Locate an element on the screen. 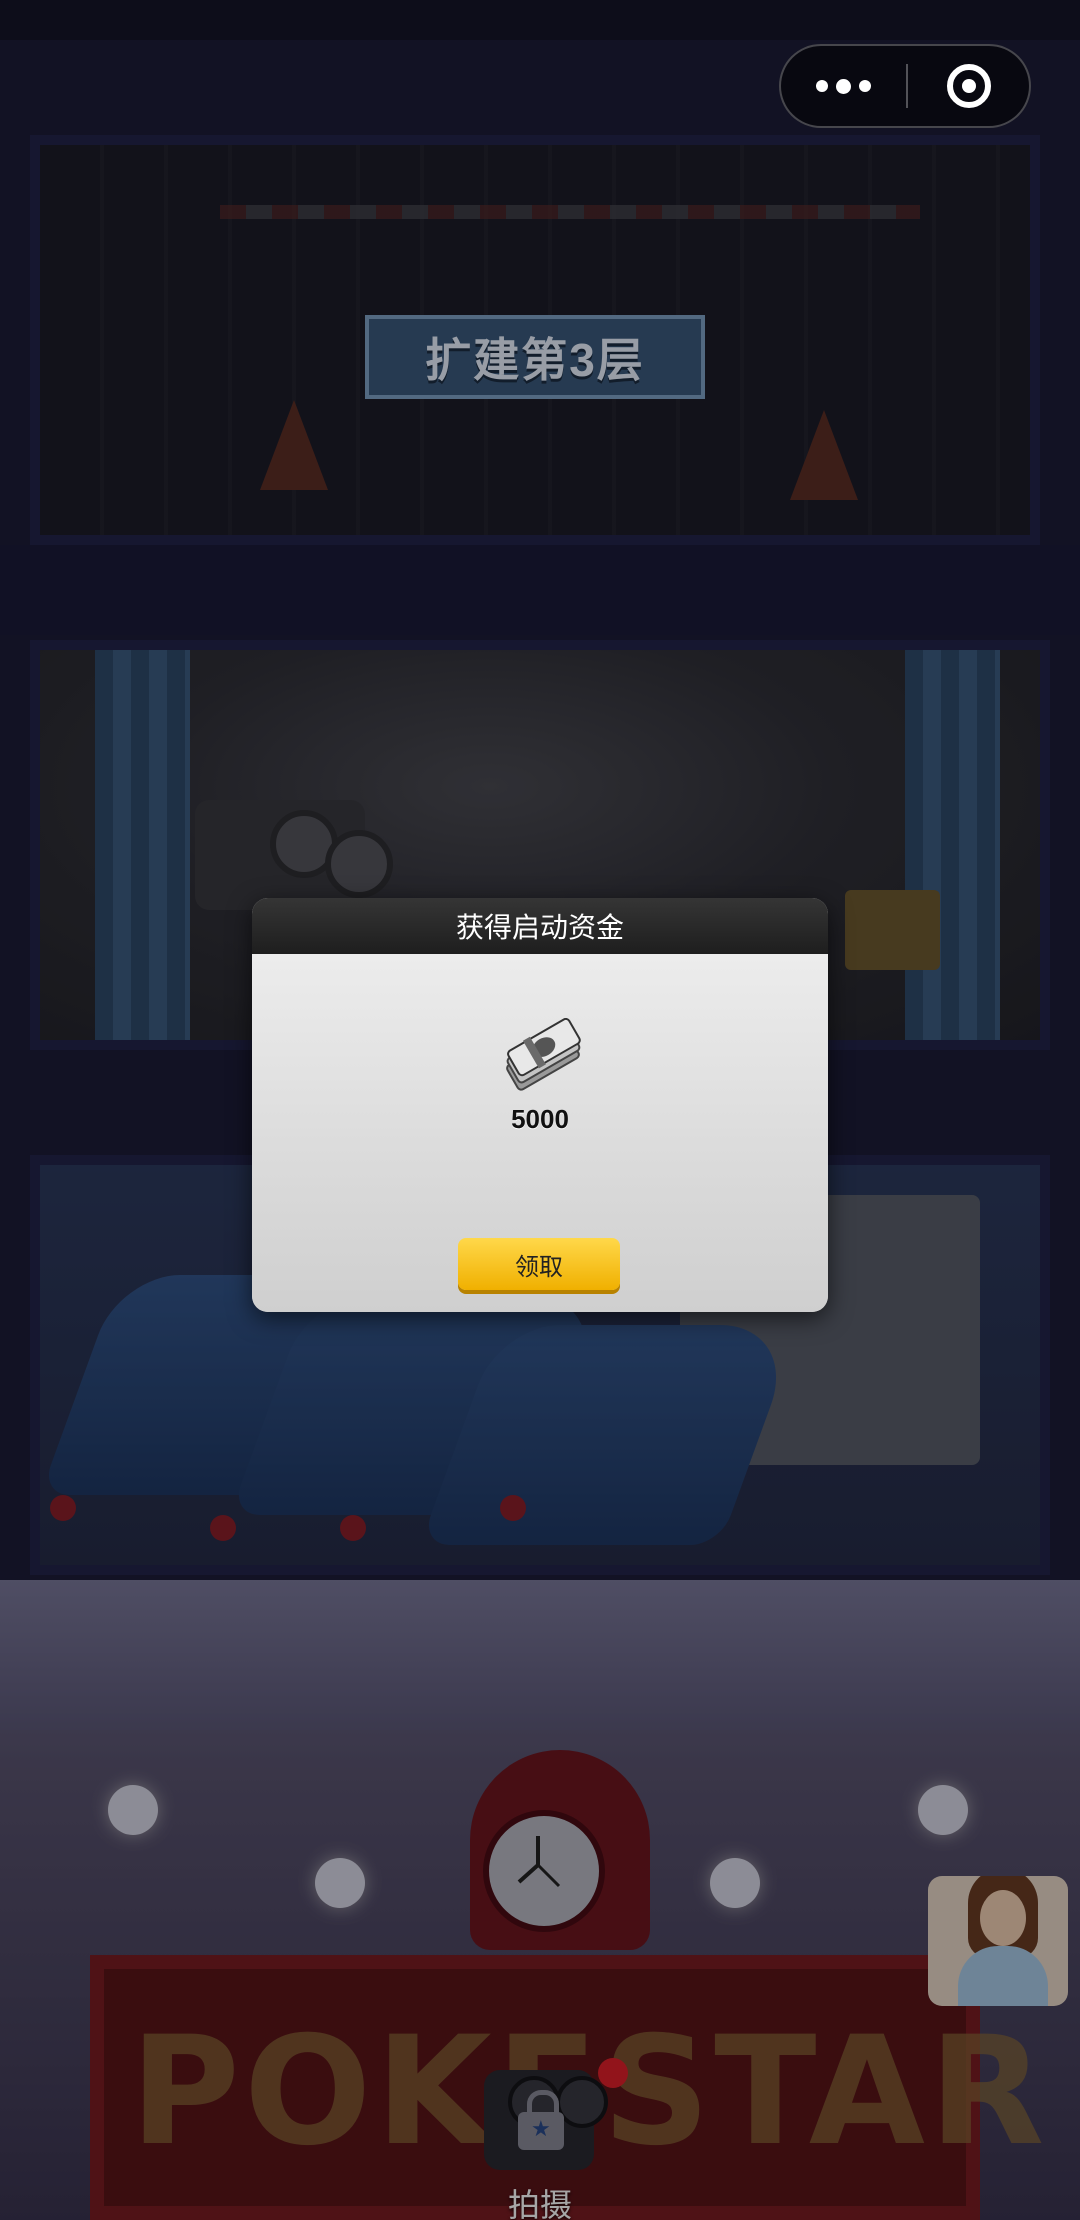 This screenshot has width=1080, height=2220. dialog-title: 获得启动资金 is located at coordinates (540, 926).